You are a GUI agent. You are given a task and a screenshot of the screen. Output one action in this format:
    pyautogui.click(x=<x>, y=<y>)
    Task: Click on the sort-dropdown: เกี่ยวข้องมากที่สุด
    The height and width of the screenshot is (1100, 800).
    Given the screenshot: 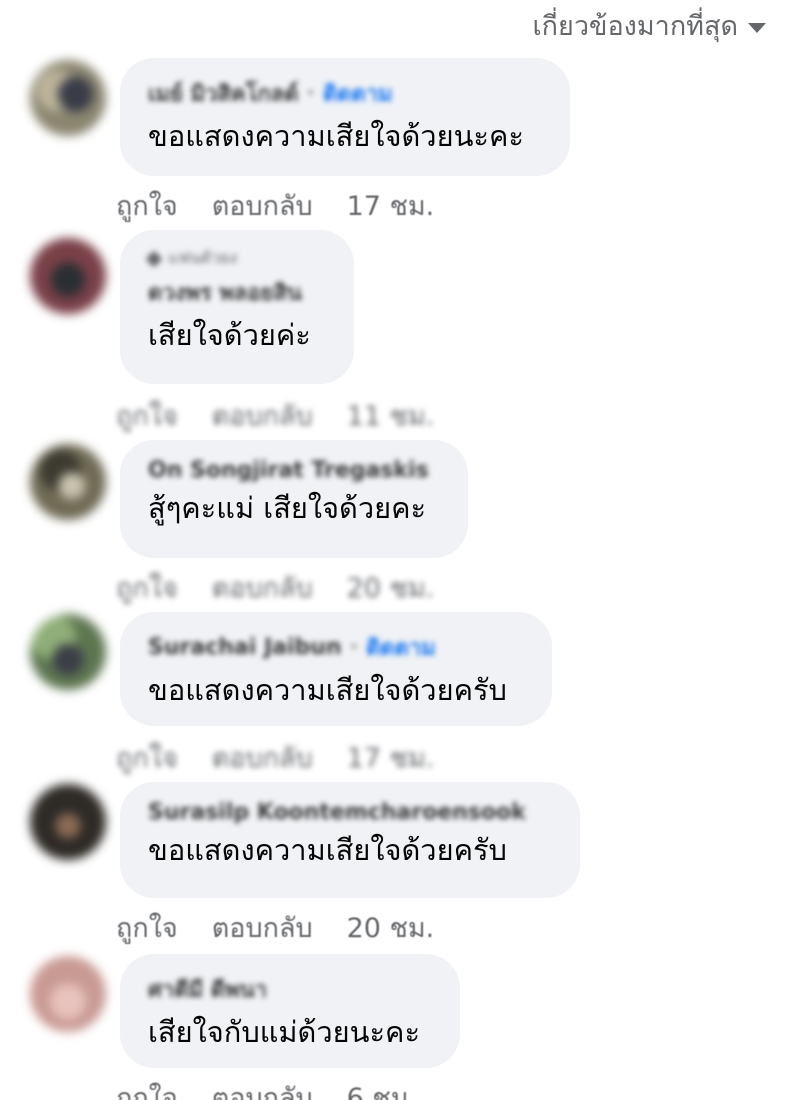 What is the action you would take?
    pyautogui.click(x=649, y=25)
    